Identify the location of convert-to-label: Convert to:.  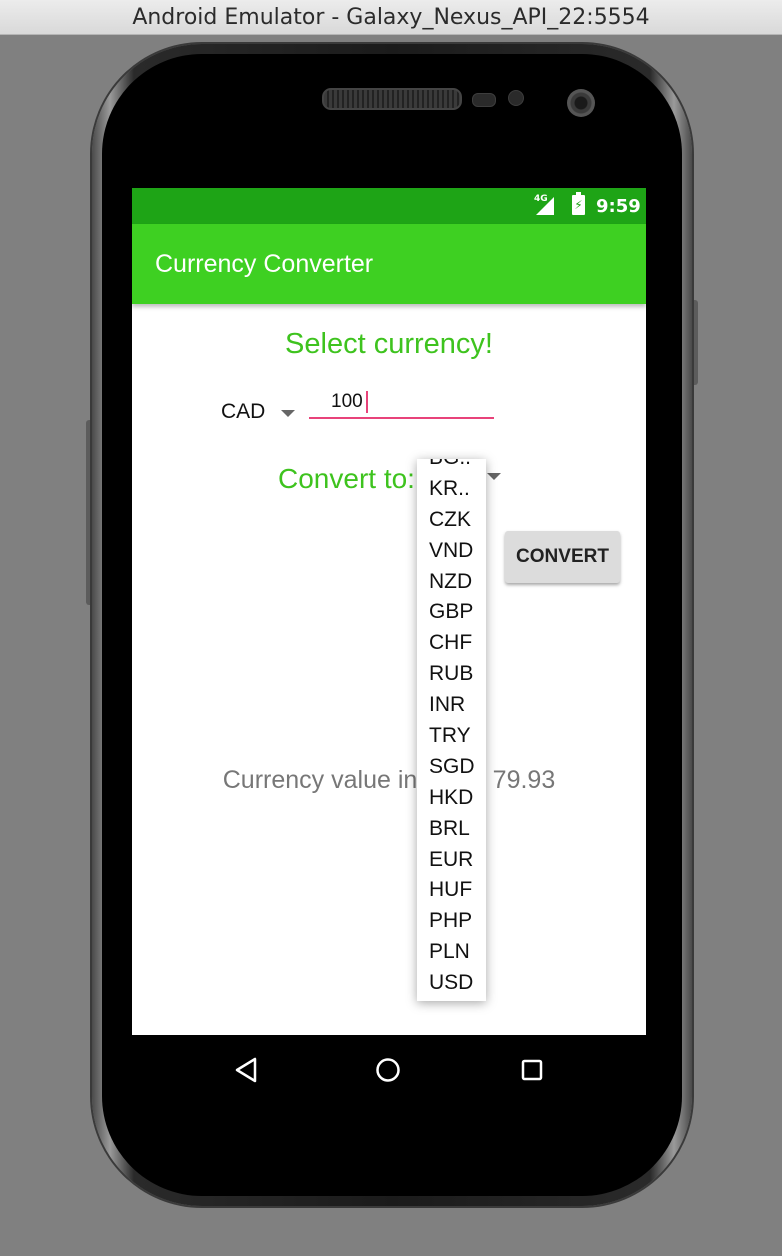
(346, 478).